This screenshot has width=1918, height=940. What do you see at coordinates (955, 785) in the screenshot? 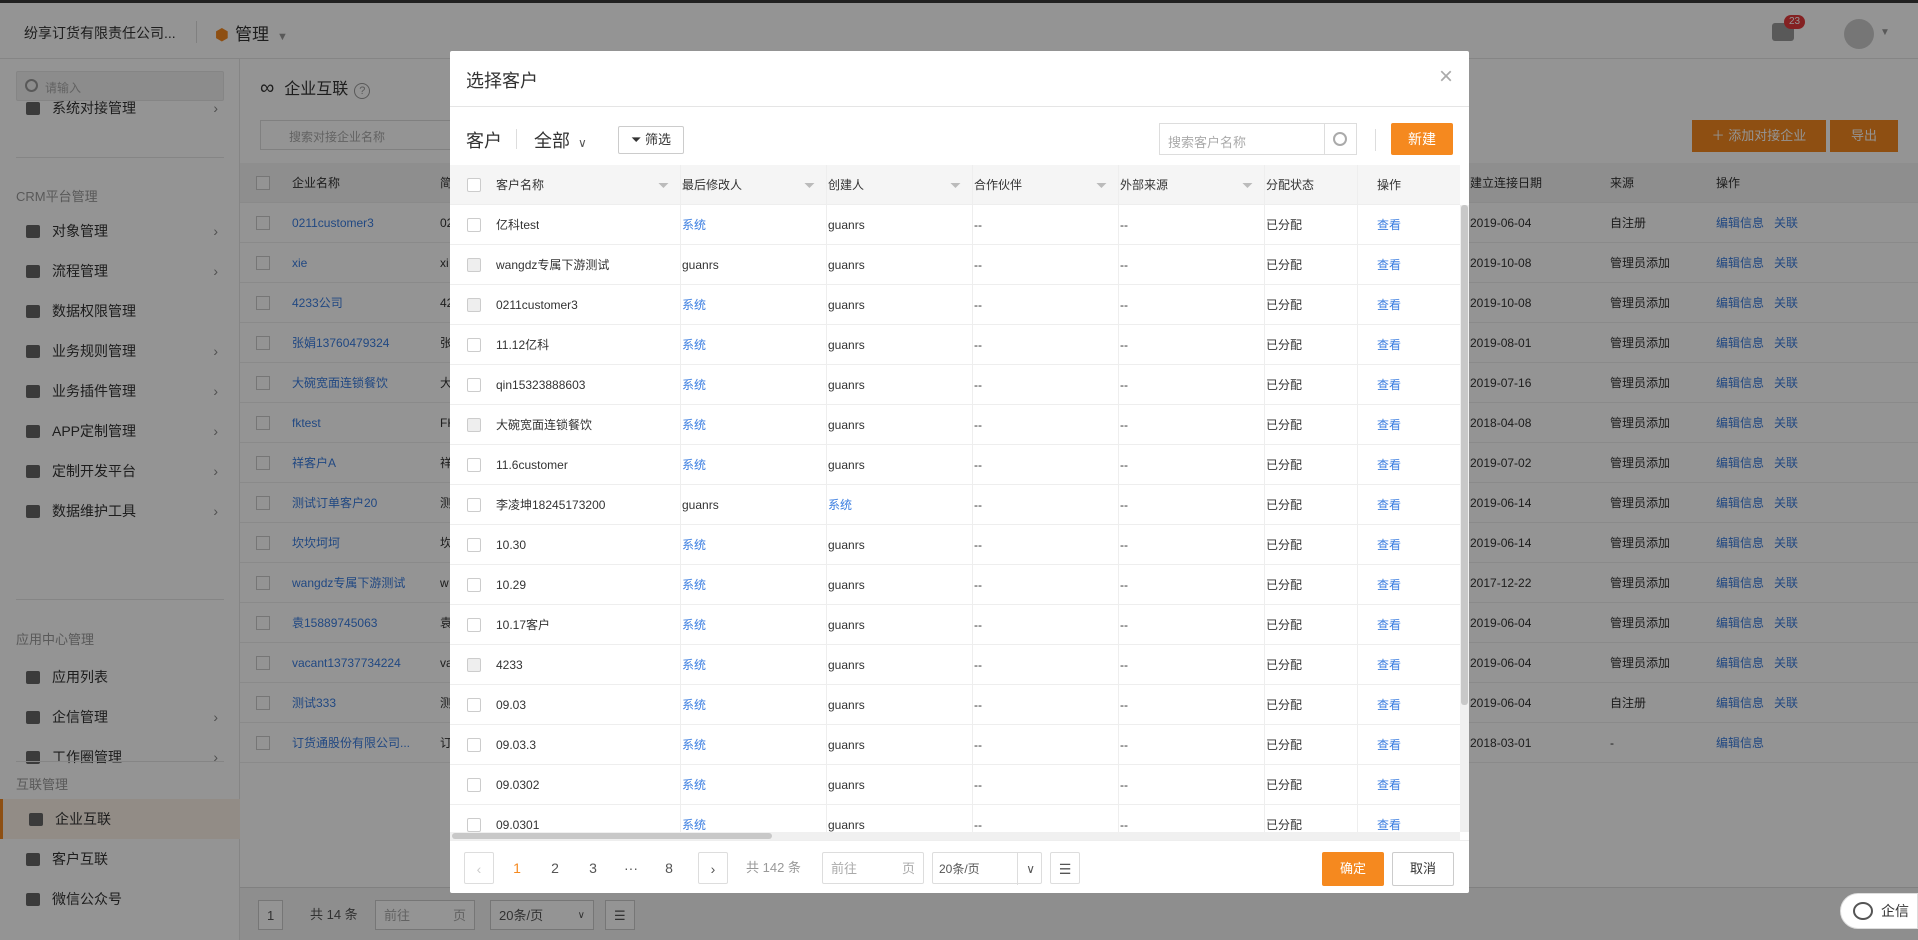
I see `table-row: 09.0302 系统 guanrs -- -- 已分配 查看` at bounding box center [955, 785].